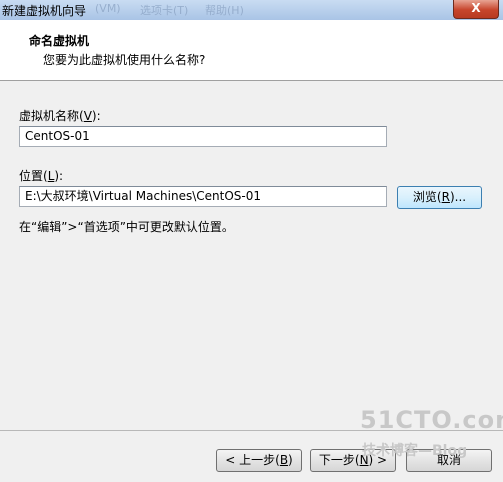  I want to click on vm-name-label: 虚拟机名称(V):, so click(60, 115).